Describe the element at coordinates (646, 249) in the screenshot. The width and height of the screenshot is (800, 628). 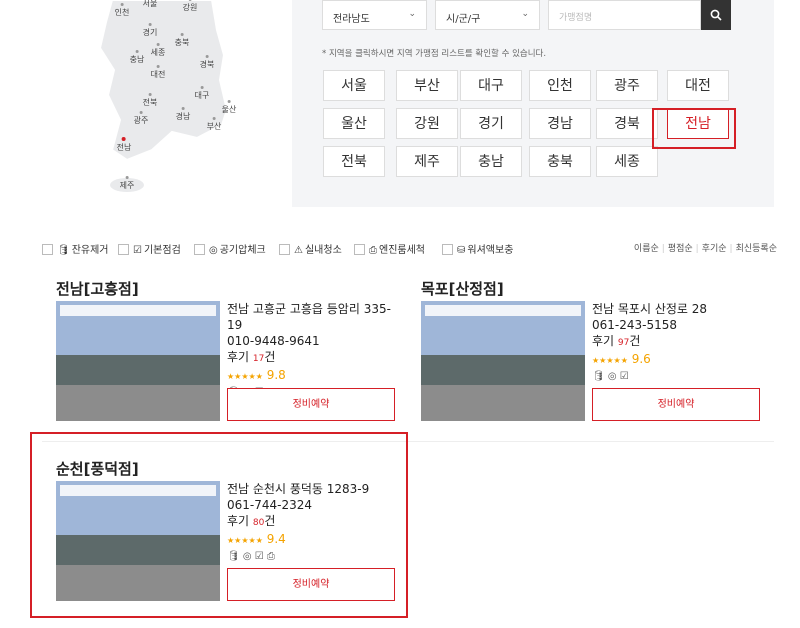
I see `sort-option: 이름순` at that location.